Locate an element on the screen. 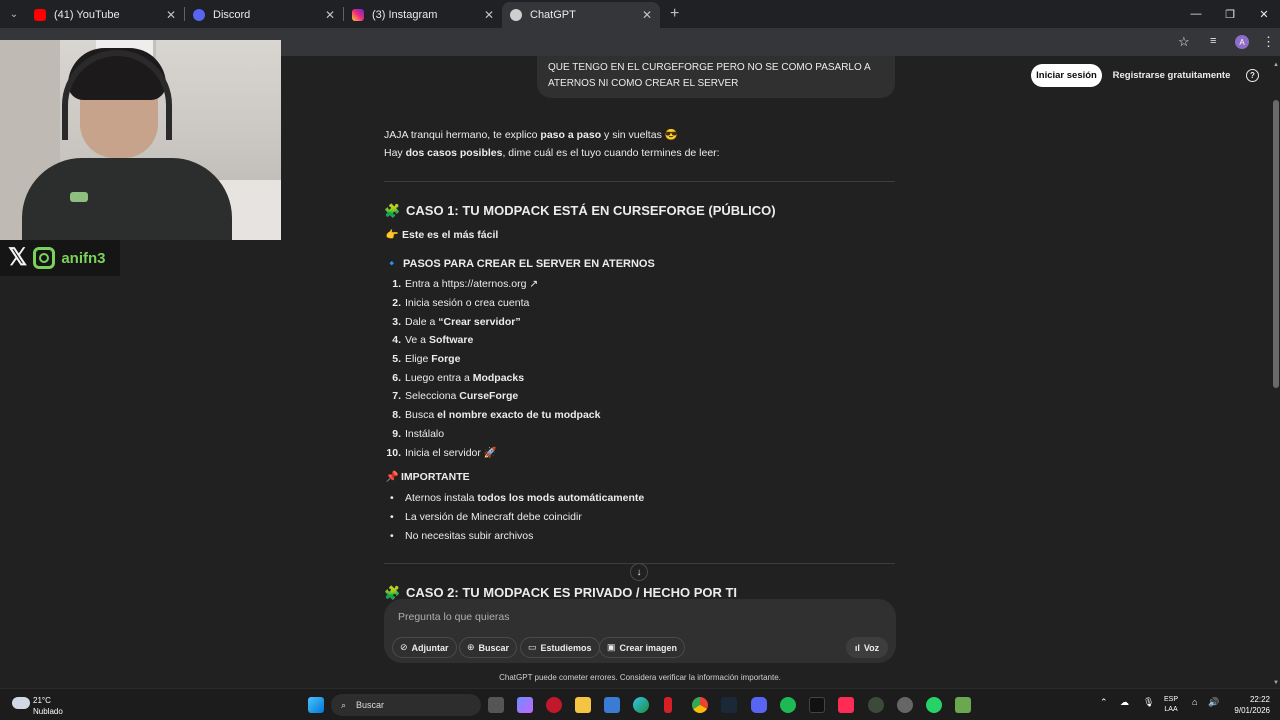  bullet-item: • La versión de Minecraft debe coincidir is located at coordinates (483, 517).